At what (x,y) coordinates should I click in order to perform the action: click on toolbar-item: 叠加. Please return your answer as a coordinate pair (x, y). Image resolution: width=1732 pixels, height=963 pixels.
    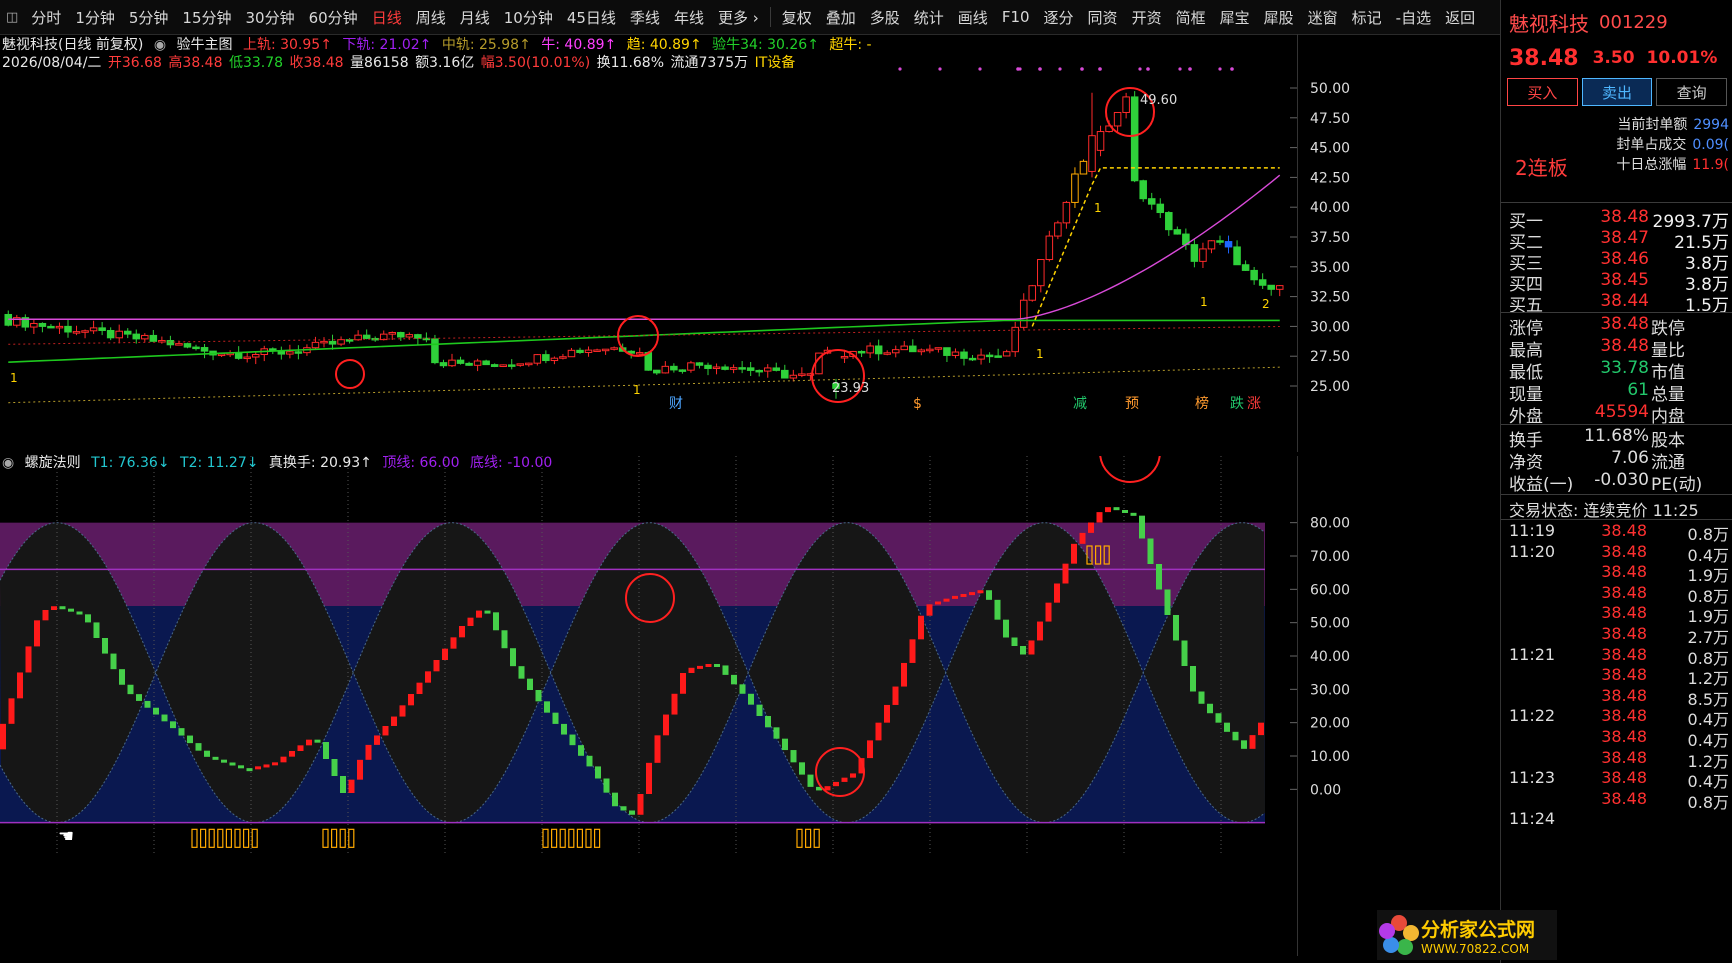
    Looking at the image, I should click on (841, 17).